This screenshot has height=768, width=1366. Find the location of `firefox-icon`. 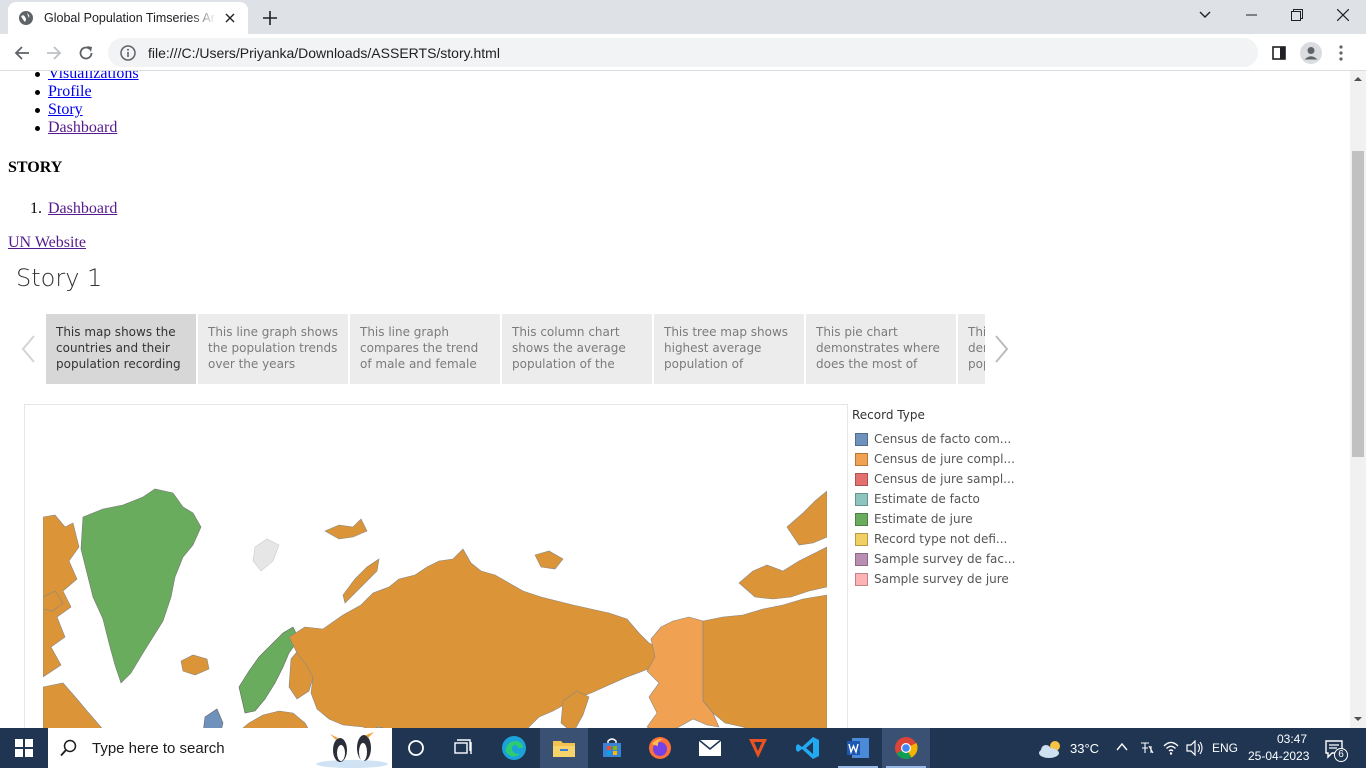

firefox-icon is located at coordinates (660, 748).